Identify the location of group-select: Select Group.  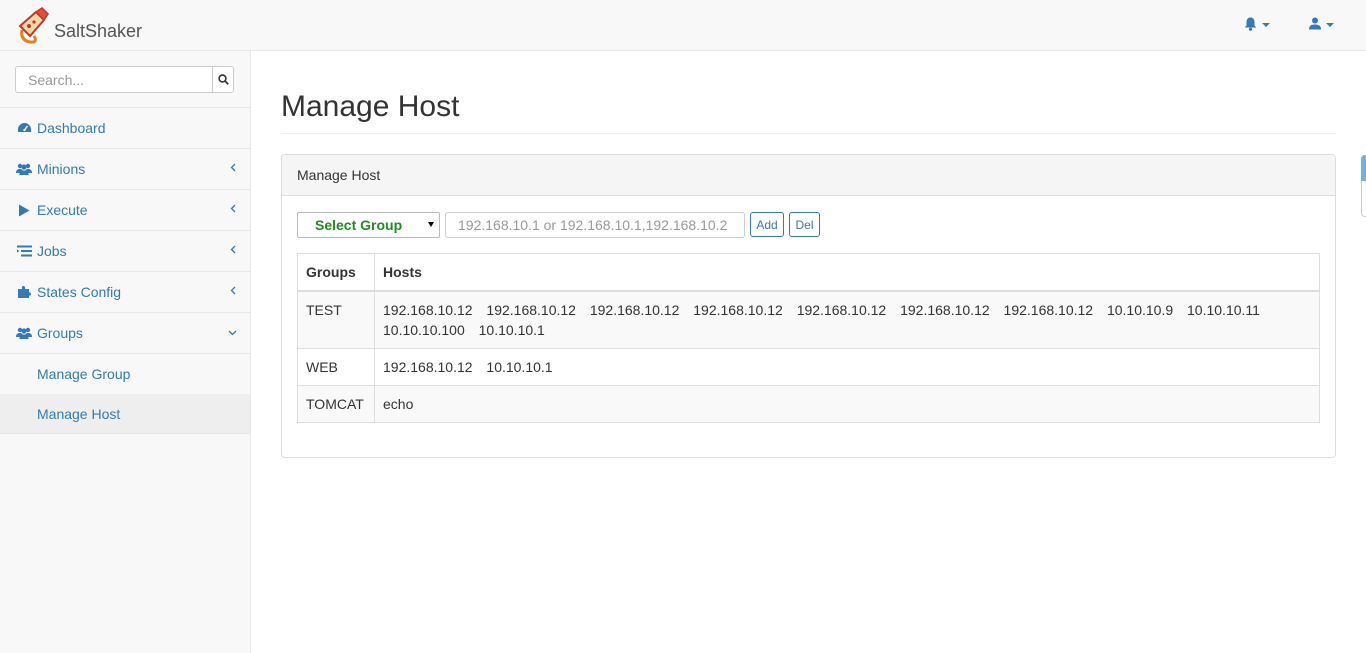
(368, 225).